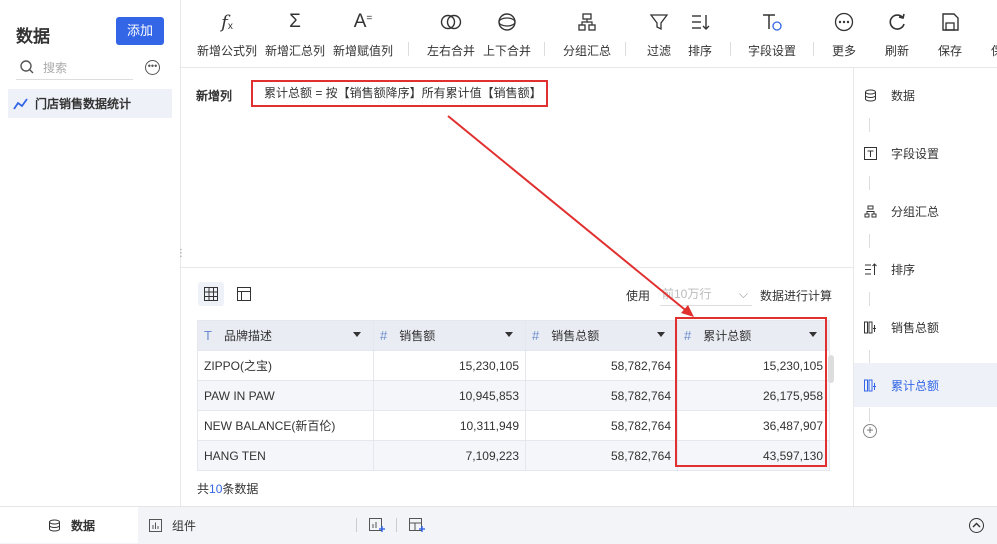 This screenshot has height=544, width=997. What do you see at coordinates (155, 525) in the screenshot?
I see `chart-icon` at bounding box center [155, 525].